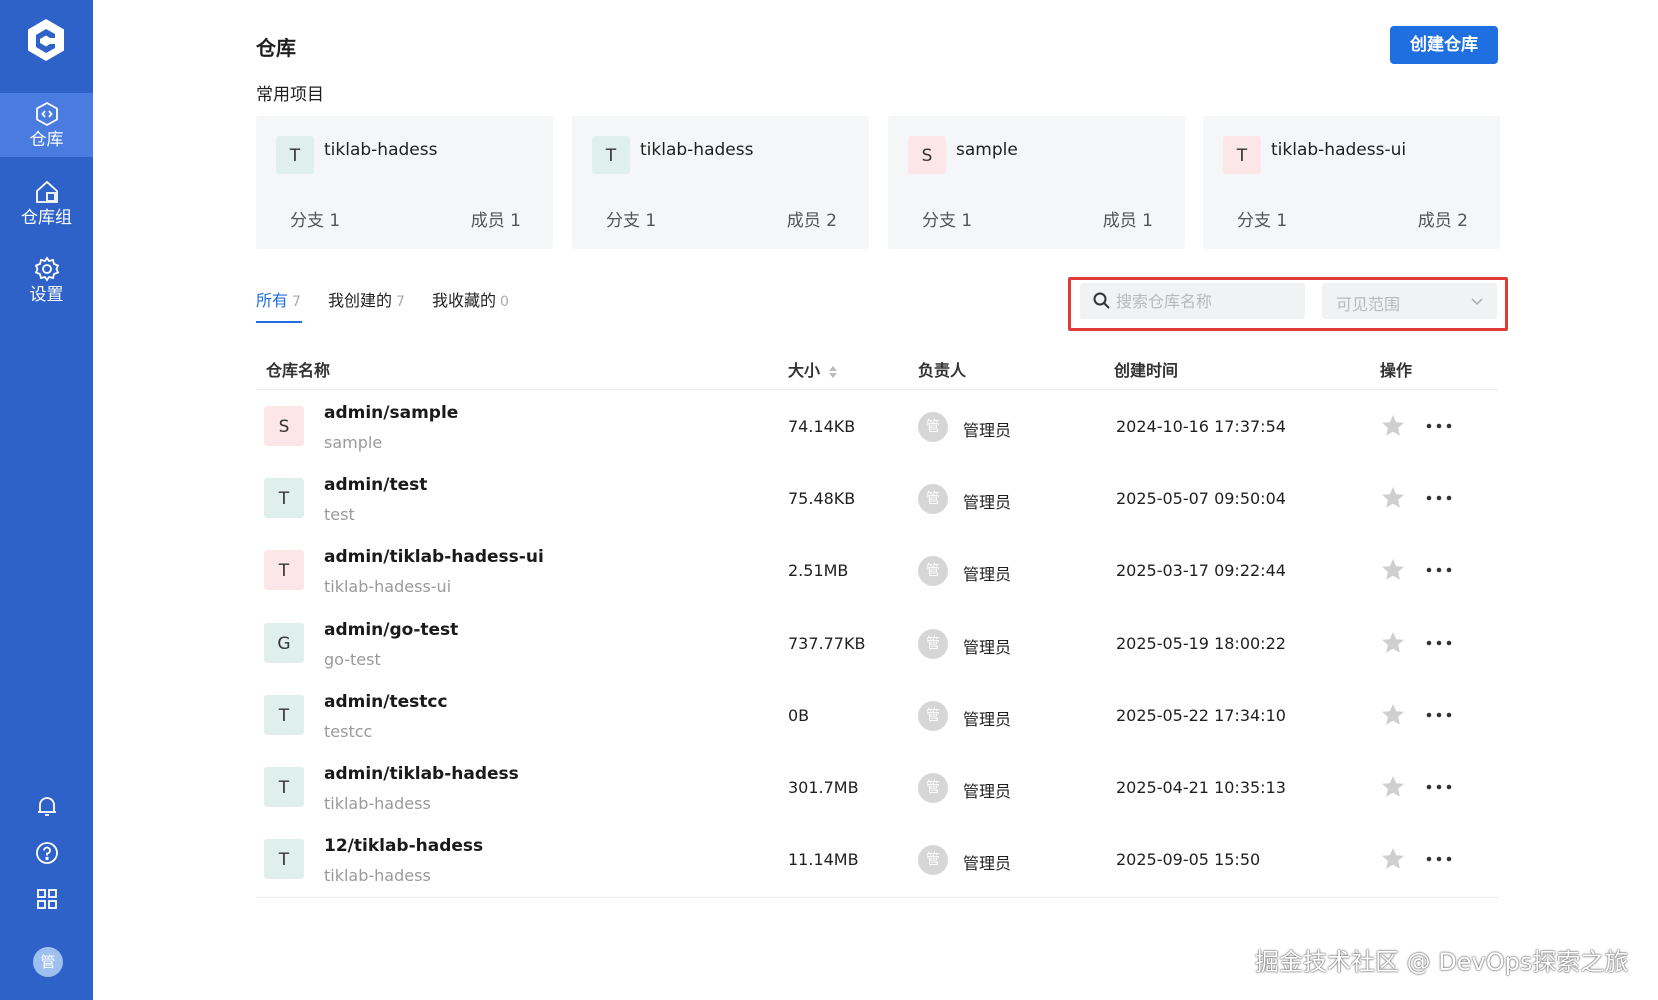  I want to click on sidebar-item-repo-group: 仓库组, so click(46, 203).